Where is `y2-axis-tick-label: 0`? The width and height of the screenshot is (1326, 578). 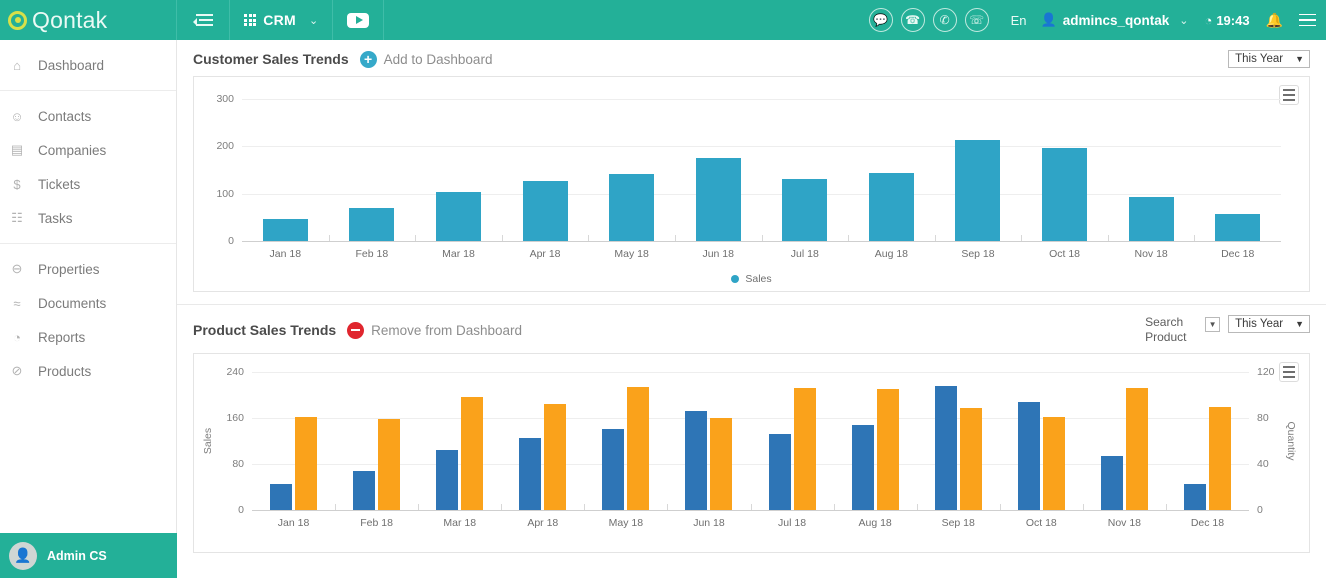 y2-axis-tick-label: 0 is located at coordinates (1260, 510).